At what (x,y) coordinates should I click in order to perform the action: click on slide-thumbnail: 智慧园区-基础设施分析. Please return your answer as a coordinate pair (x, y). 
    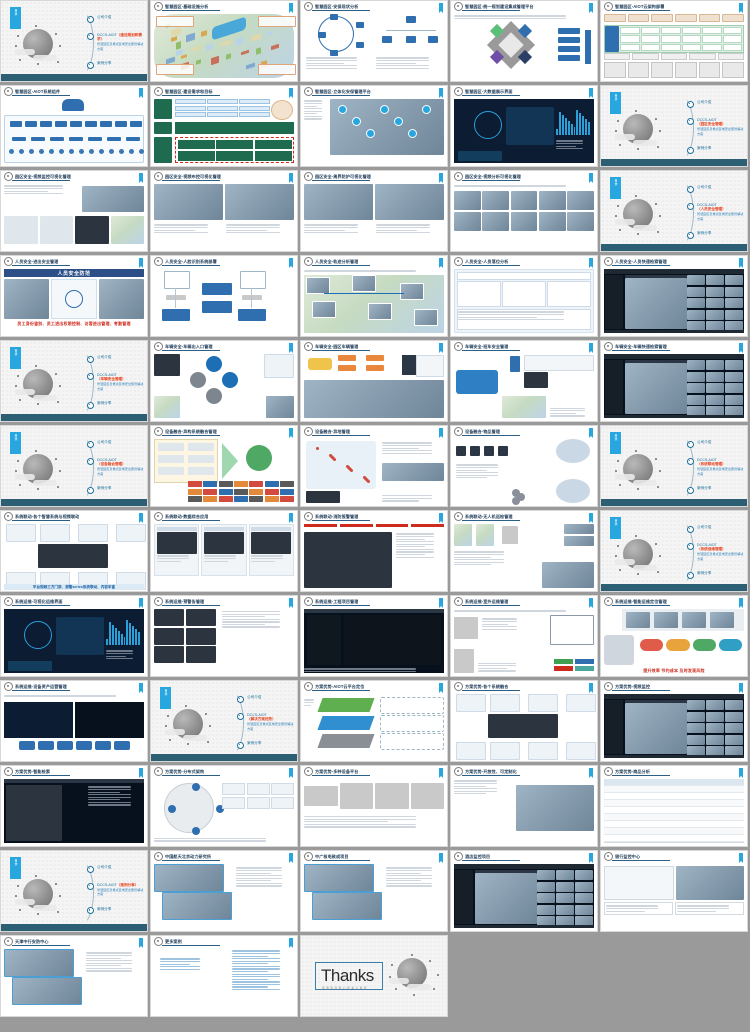
    Looking at the image, I should click on (224, 41).